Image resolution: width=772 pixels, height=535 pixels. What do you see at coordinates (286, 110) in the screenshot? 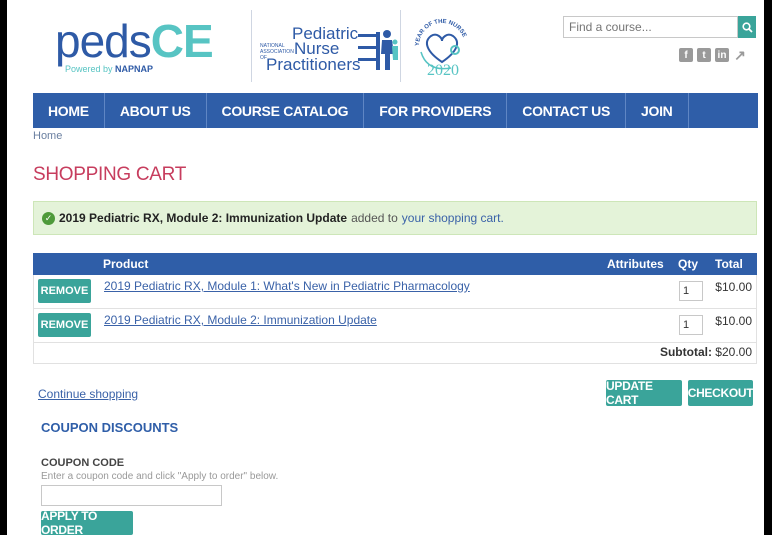
I see `nav-course-catalog: COURSE CATALOG` at bounding box center [286, 110].